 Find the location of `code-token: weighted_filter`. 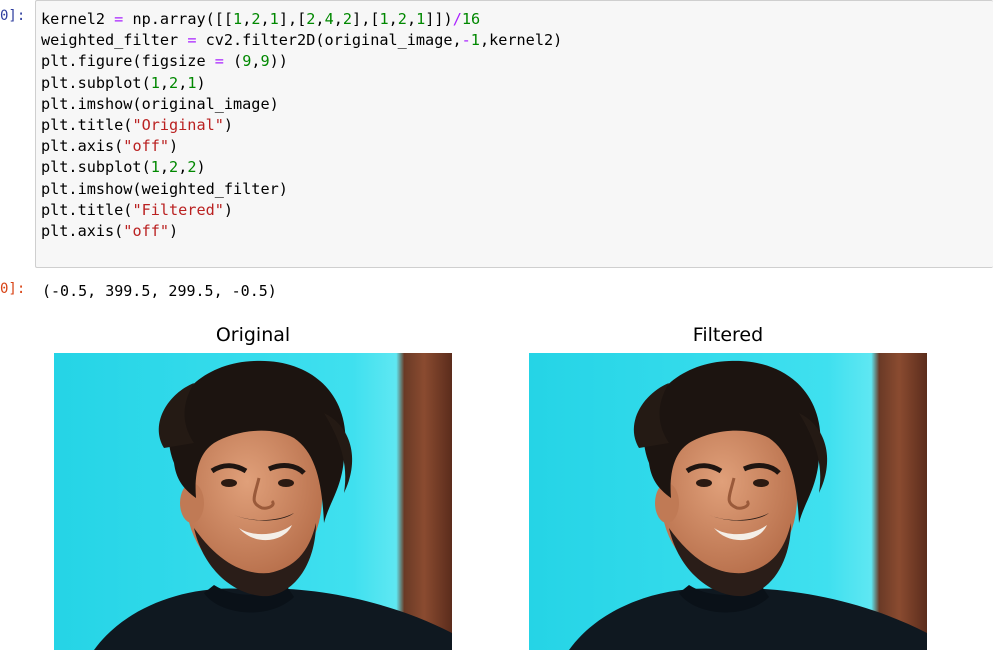

code-token: weighted_filter is located at coordinates (114, 40).